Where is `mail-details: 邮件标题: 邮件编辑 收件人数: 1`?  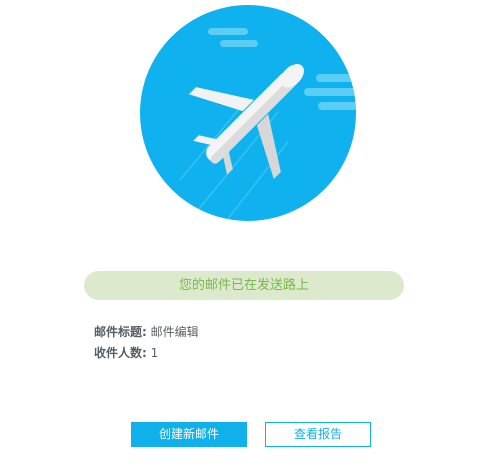 mail-details: 邮件标题: 邮件编辑 收件人数: 1 is located at coordinates (146, 343).